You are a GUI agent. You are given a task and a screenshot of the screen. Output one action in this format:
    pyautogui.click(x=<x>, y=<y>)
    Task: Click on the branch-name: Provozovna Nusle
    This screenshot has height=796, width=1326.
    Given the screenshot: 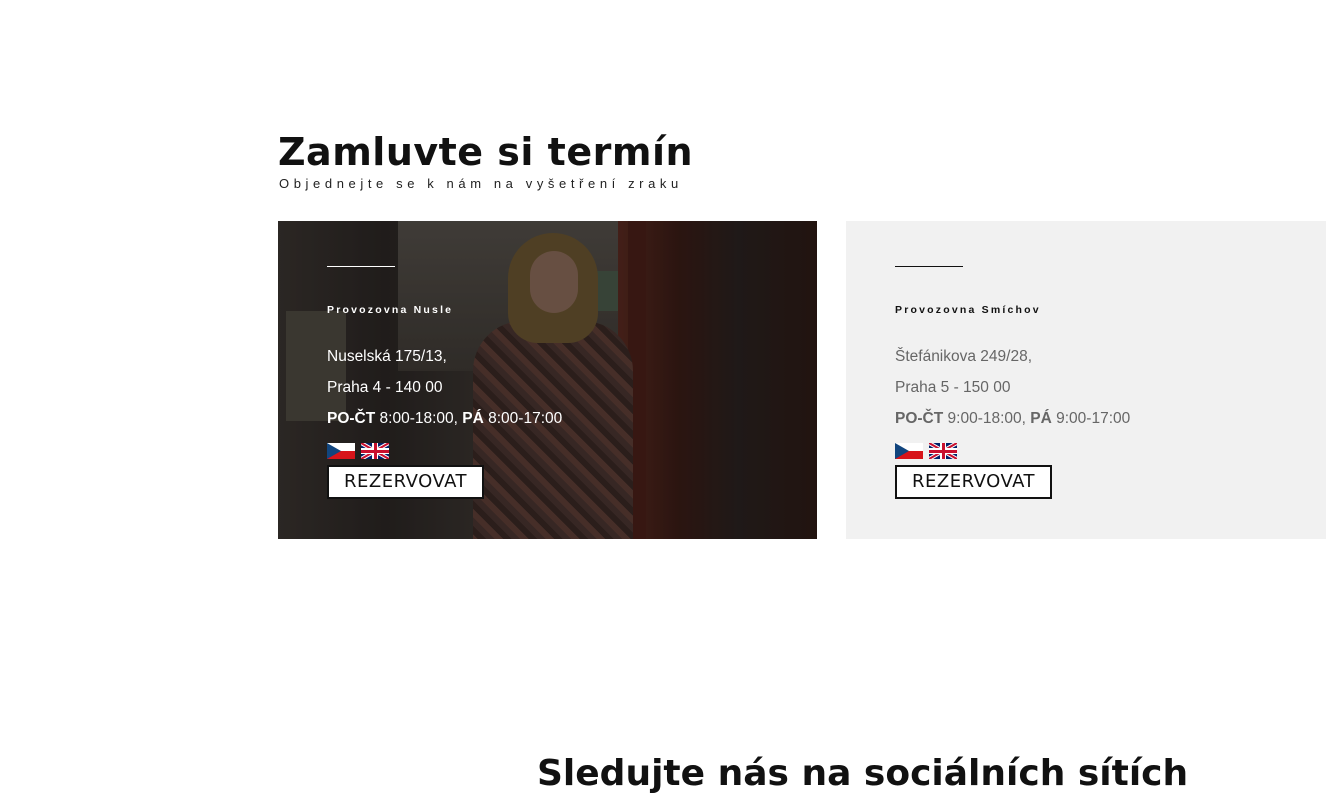 What is the action you would take?
    pyautogui.click(x=390, y=310)
    